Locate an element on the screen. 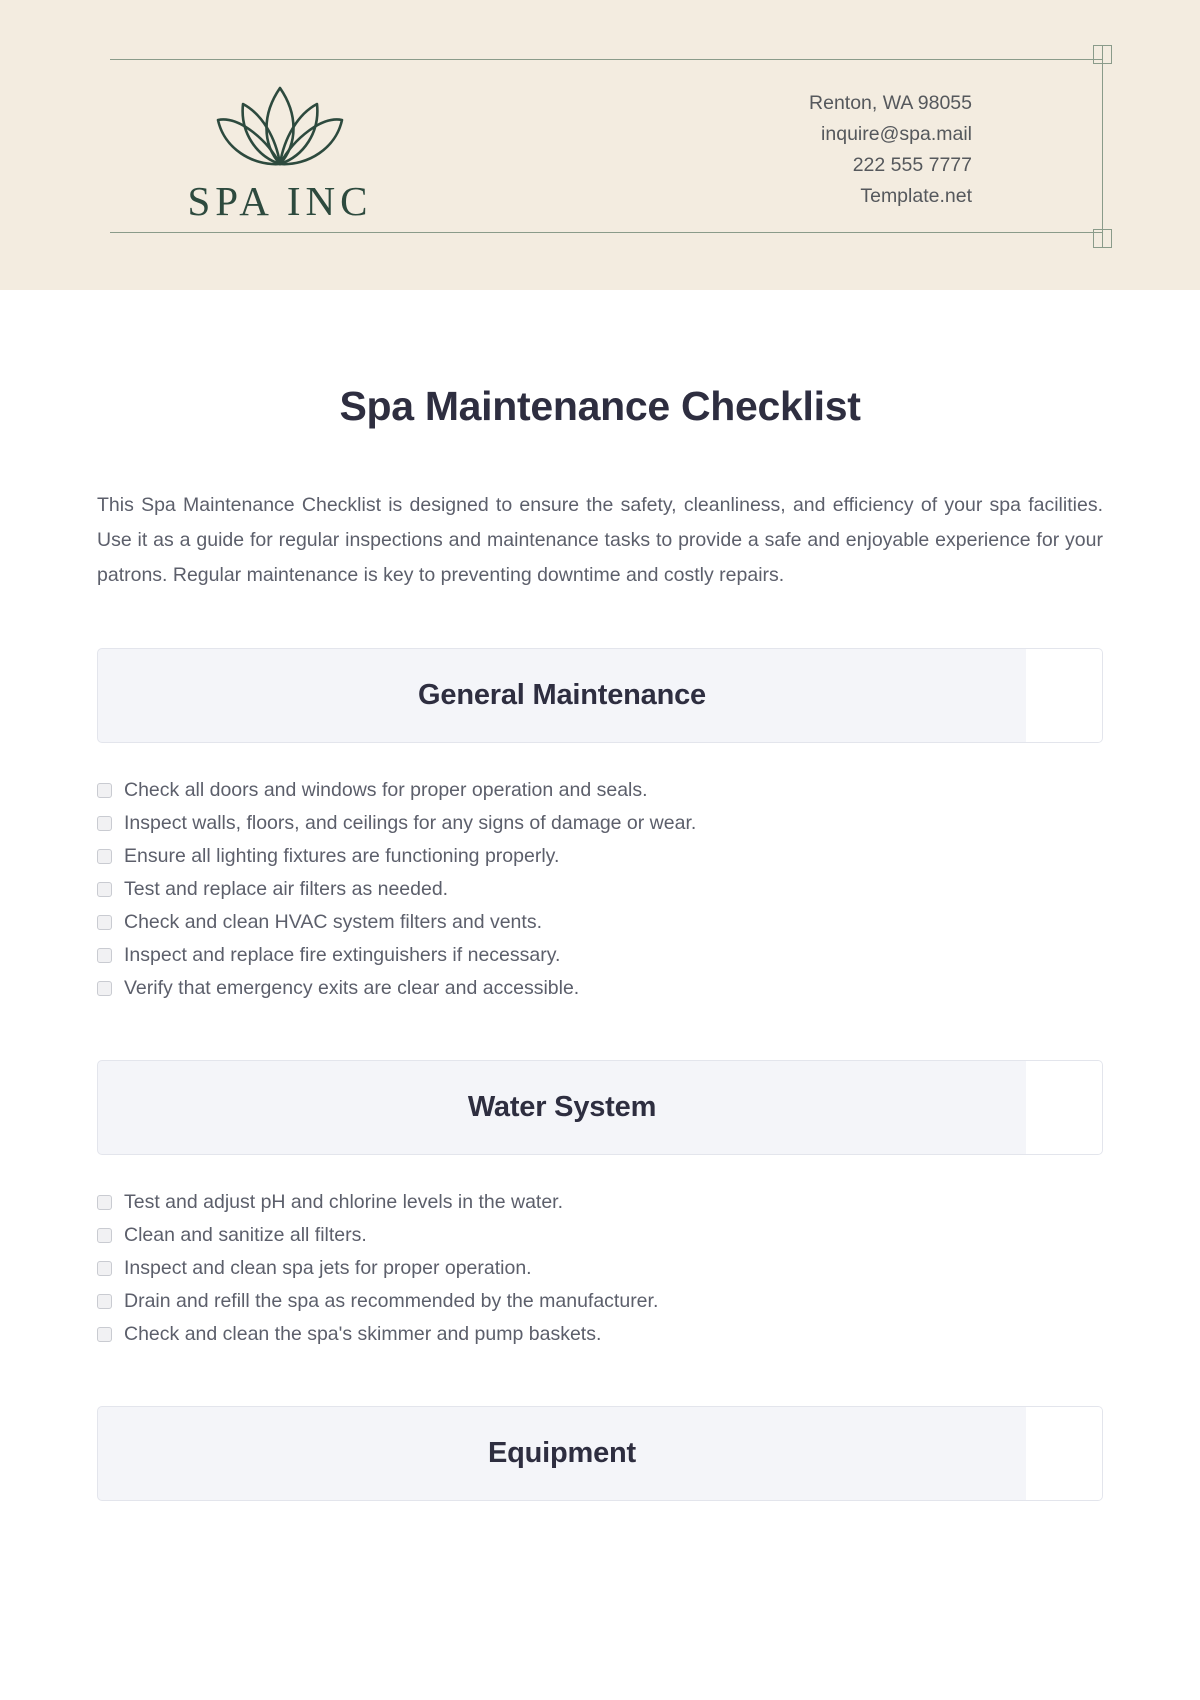 The height and width of the screenshot is (1700, 1200). list-item: Test and replace air filters as needed. is located at coordinates (600, 889).